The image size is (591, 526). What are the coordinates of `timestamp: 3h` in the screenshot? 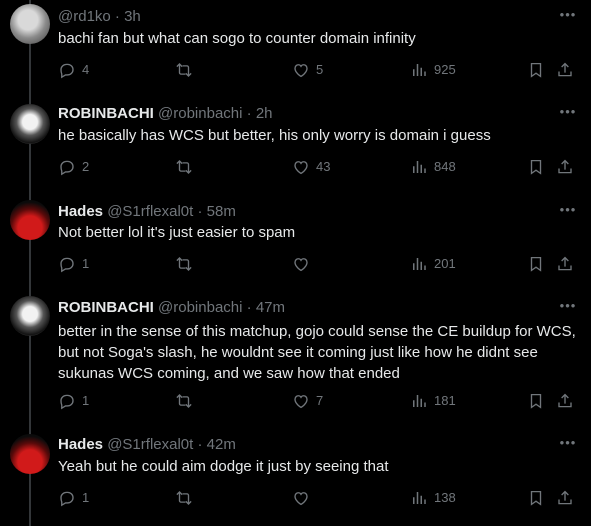 It's located at (132, 16).